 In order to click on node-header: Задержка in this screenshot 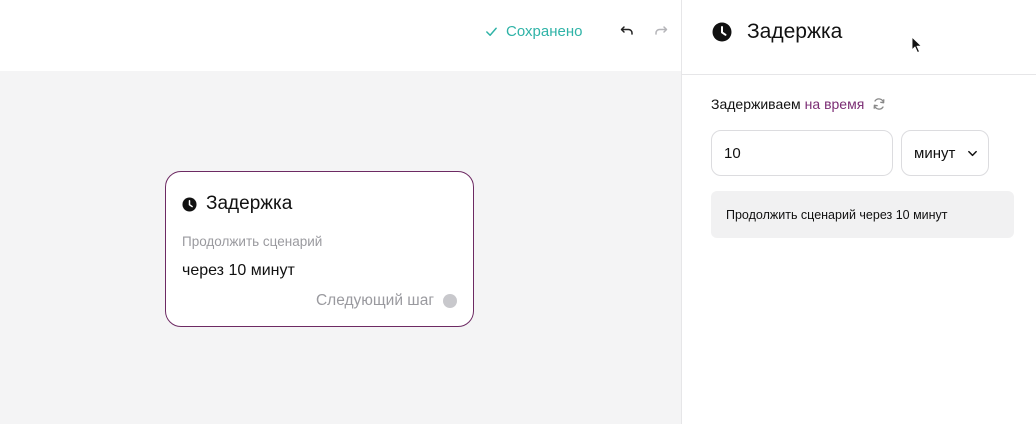, I will do `click(237, 204)`.